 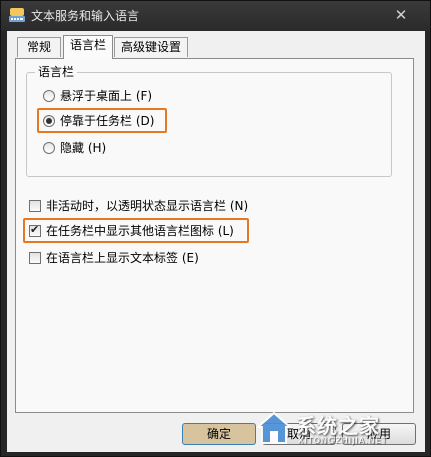 What do you see at coordinates (147, 206) in the screenshot?
I see `checkbox-label: 非活动时，以透明状态显示语言栏 (N)` at bounding box center [147, 206].